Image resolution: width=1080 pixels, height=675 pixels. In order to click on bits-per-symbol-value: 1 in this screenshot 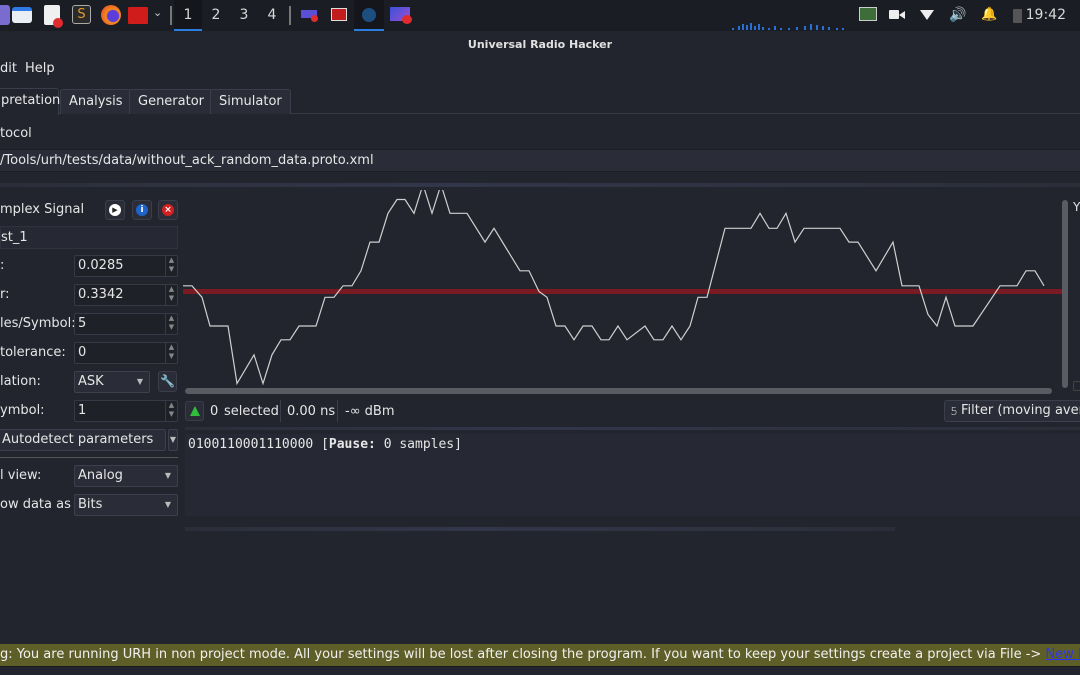, I will do `click(82, 410)`.